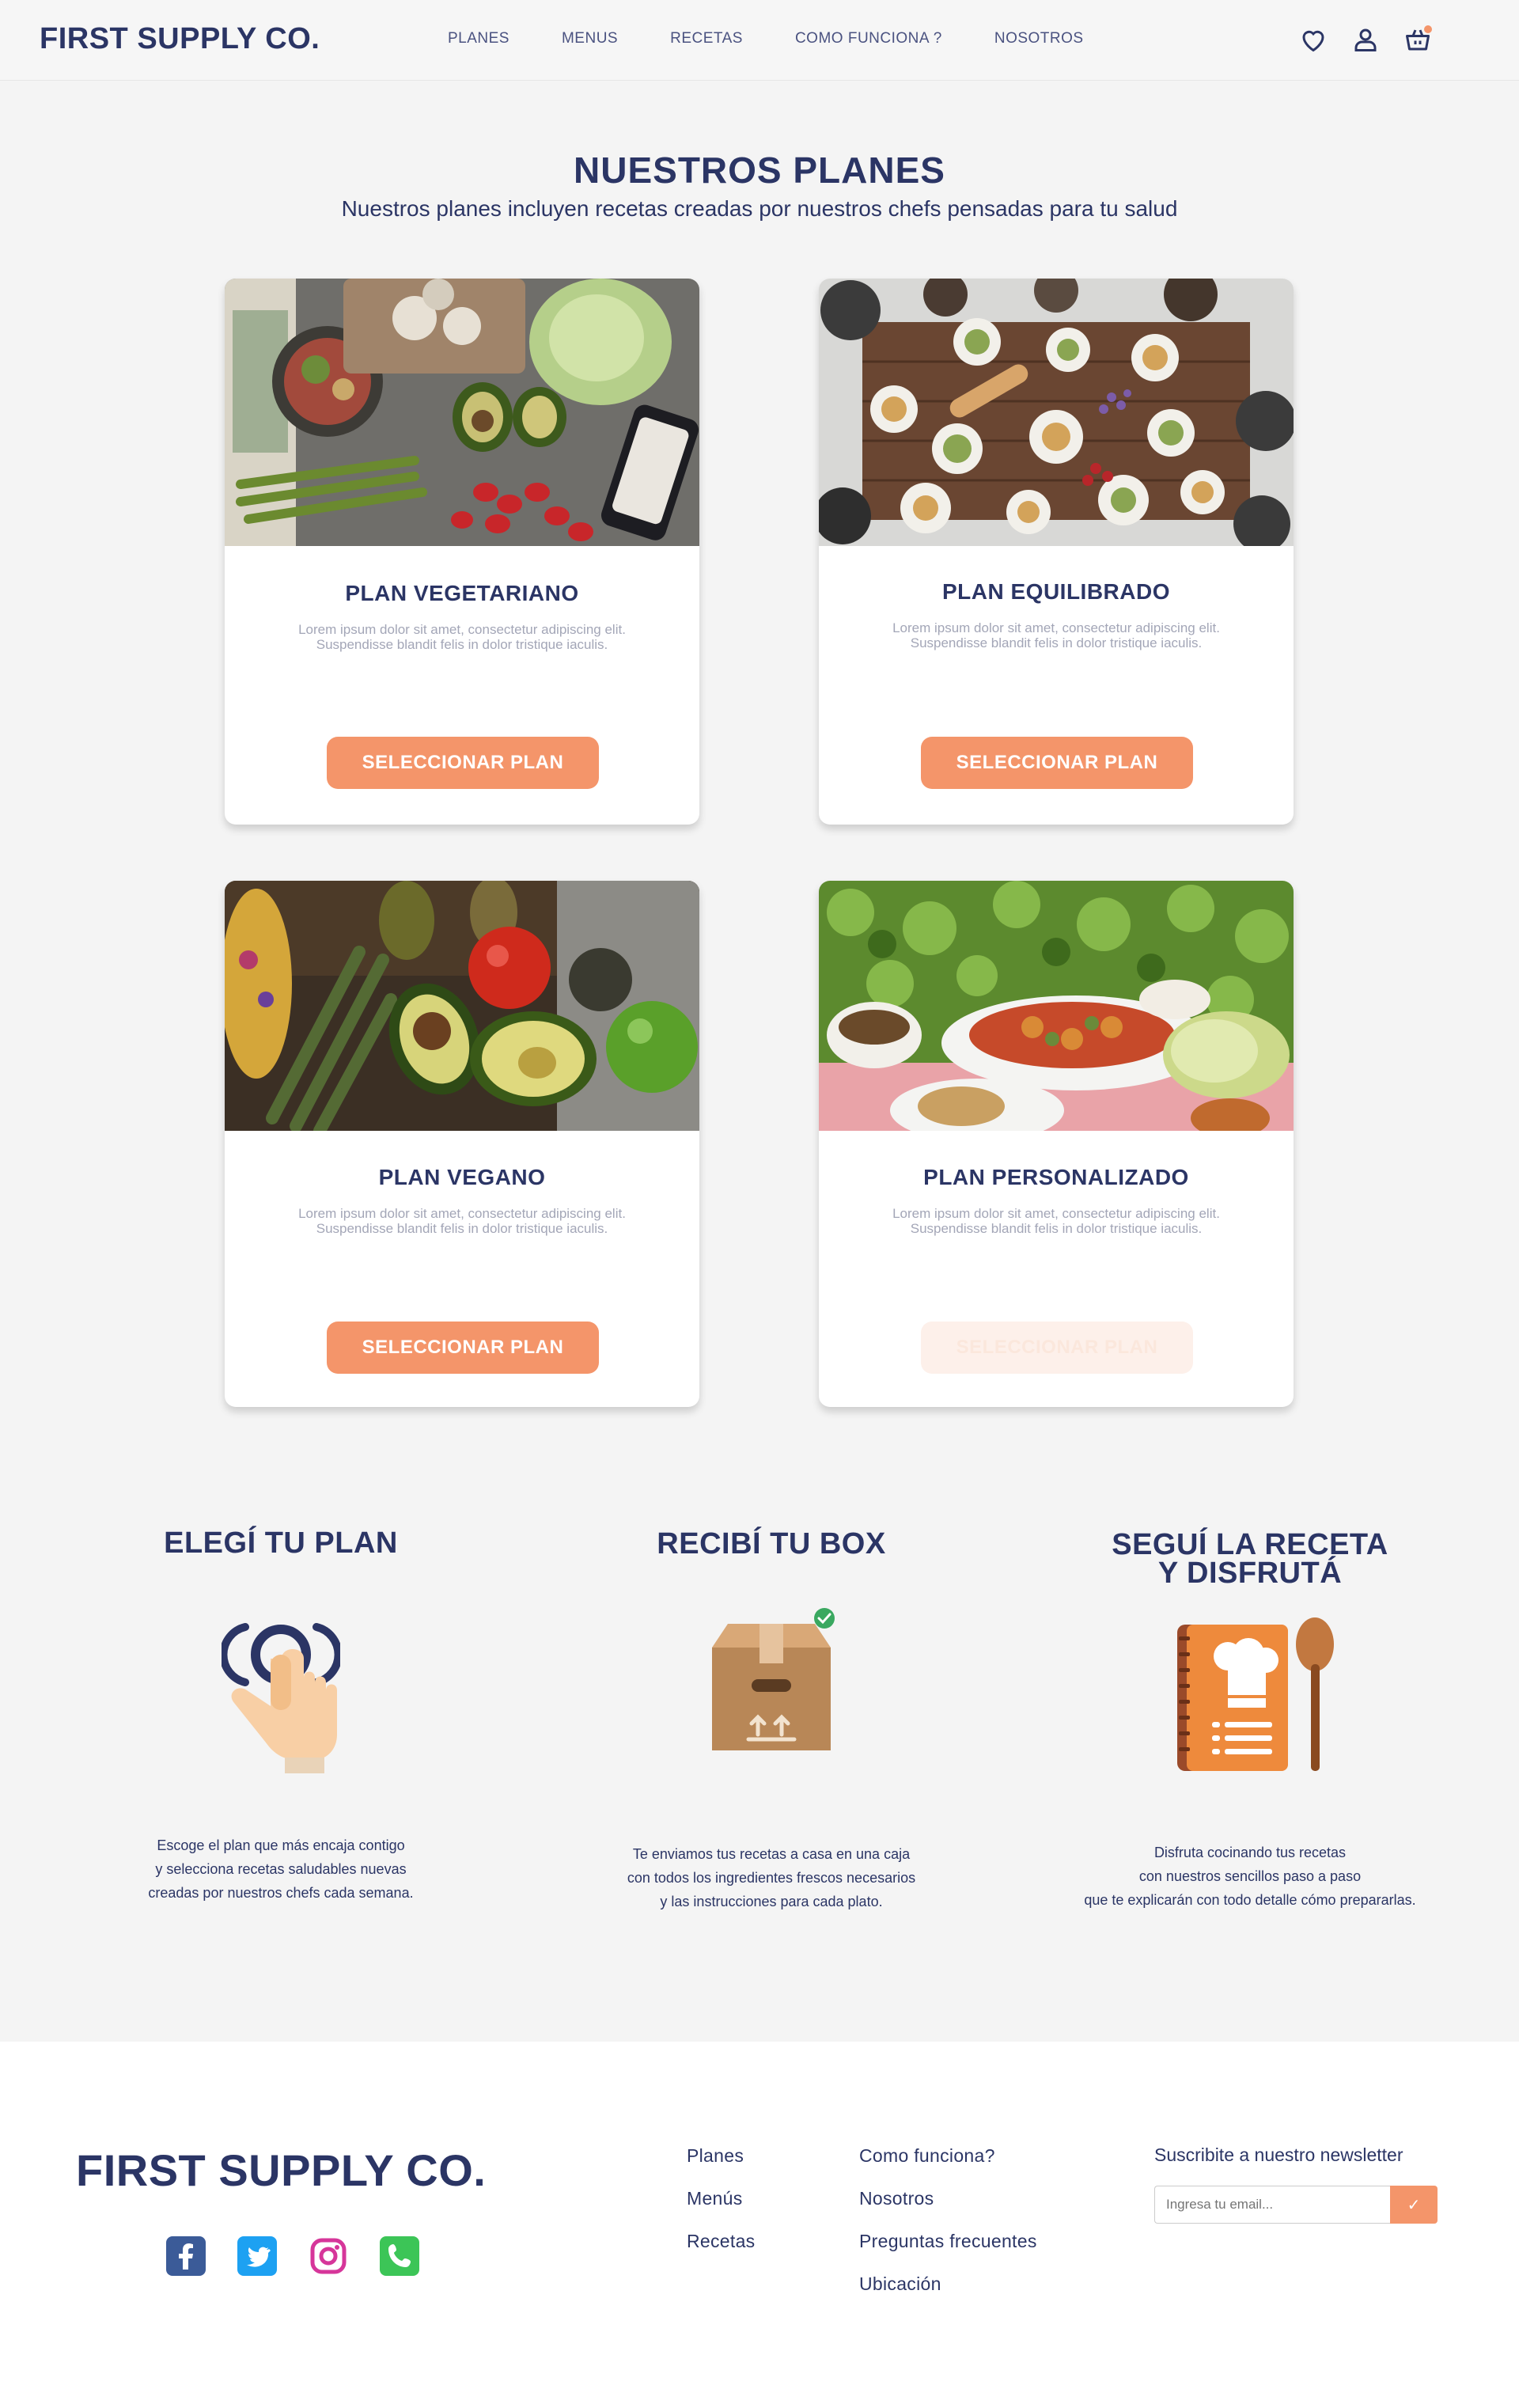 This screenshot has height=2408, width=1519. What do you see at coordinates (462, 413) in the screenshot?
I see `plan-photo-vegetariano` at bounding box center [462, 413].